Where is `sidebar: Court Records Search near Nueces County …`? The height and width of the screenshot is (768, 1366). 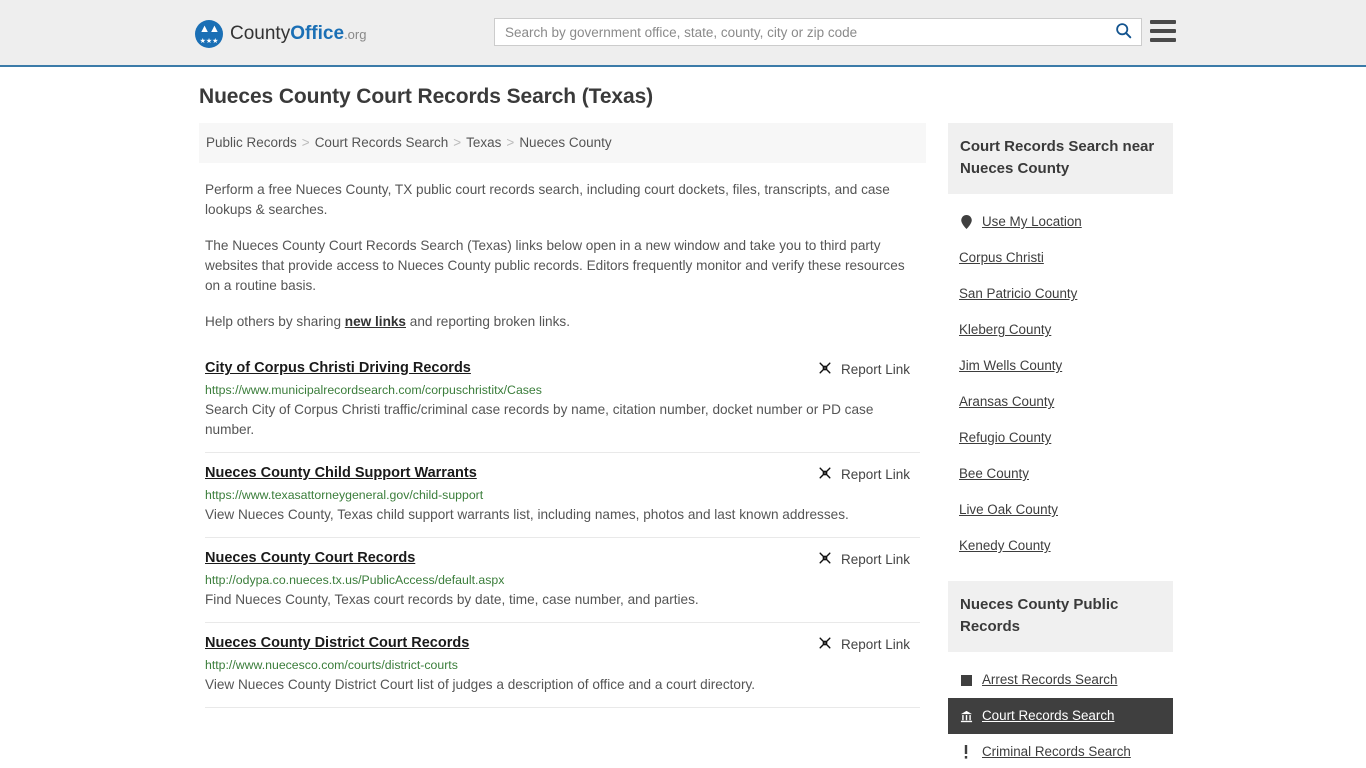
sidebar: Court Records Search near Nueces County … is located at coordinates (1060, 445).